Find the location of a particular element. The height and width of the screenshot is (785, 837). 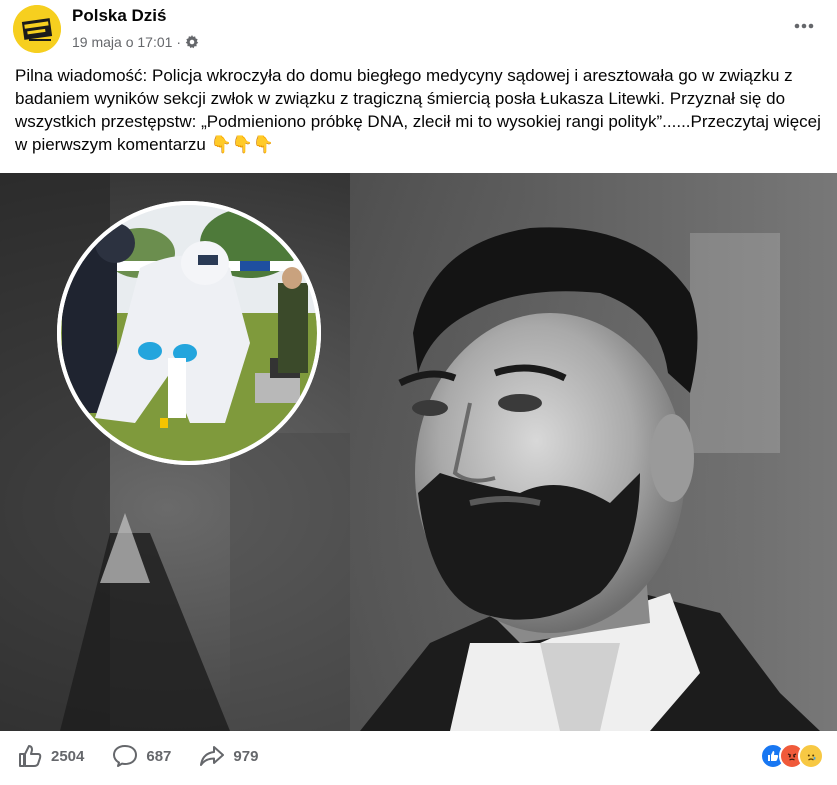

more-icon is located at coordinates (804, 26).